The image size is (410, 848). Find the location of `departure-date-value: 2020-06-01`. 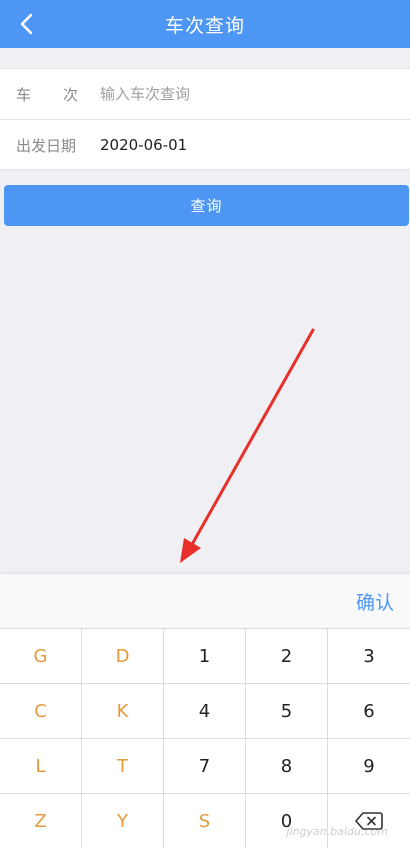

departure-date-value: 2020-06-01 is located at coordinates (143, 145).